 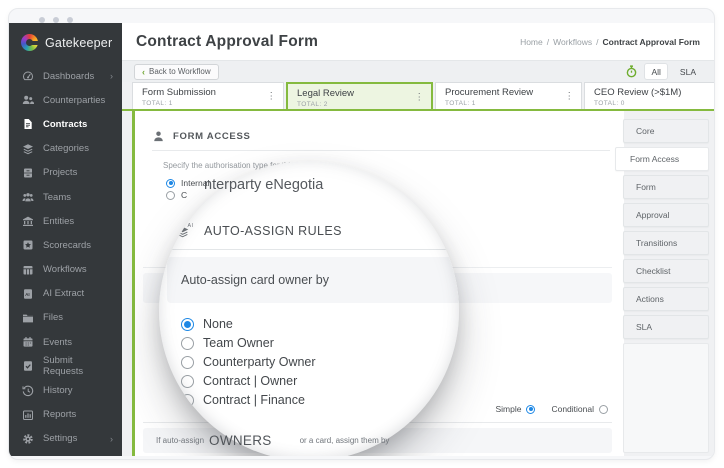 I want to click on sidebar-item-teams: Teams, so click(x=65, y=197).